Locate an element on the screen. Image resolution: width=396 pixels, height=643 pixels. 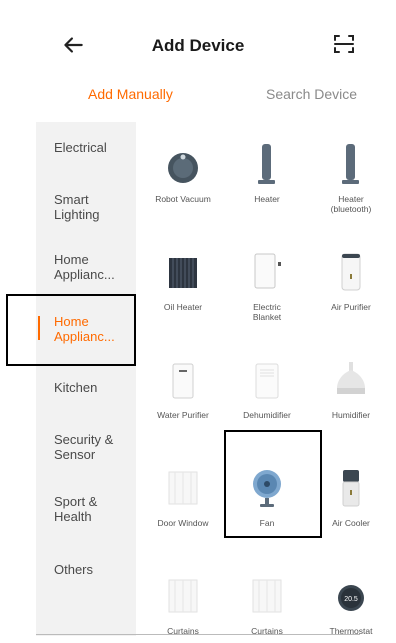
device-label: Dehumidifier is located at coordinates (267, 415).